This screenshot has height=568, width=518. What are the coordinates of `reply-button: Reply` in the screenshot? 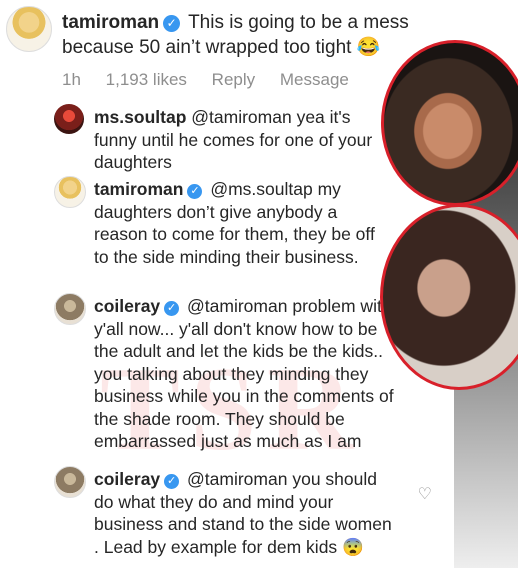 It's located at (233, 79).